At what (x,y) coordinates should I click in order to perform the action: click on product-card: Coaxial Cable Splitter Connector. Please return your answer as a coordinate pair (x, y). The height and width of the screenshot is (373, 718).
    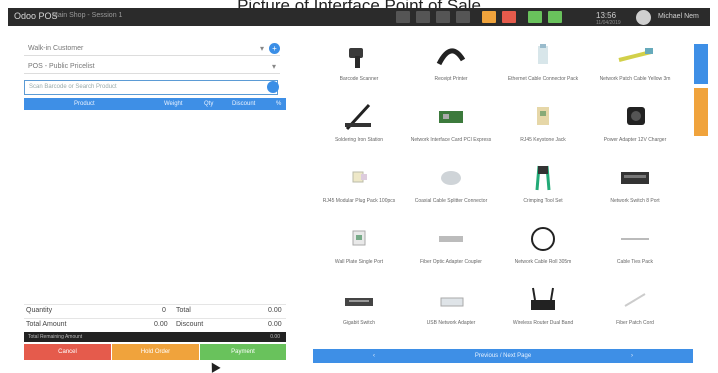
    Looking at the image, I should click on (451, 192).